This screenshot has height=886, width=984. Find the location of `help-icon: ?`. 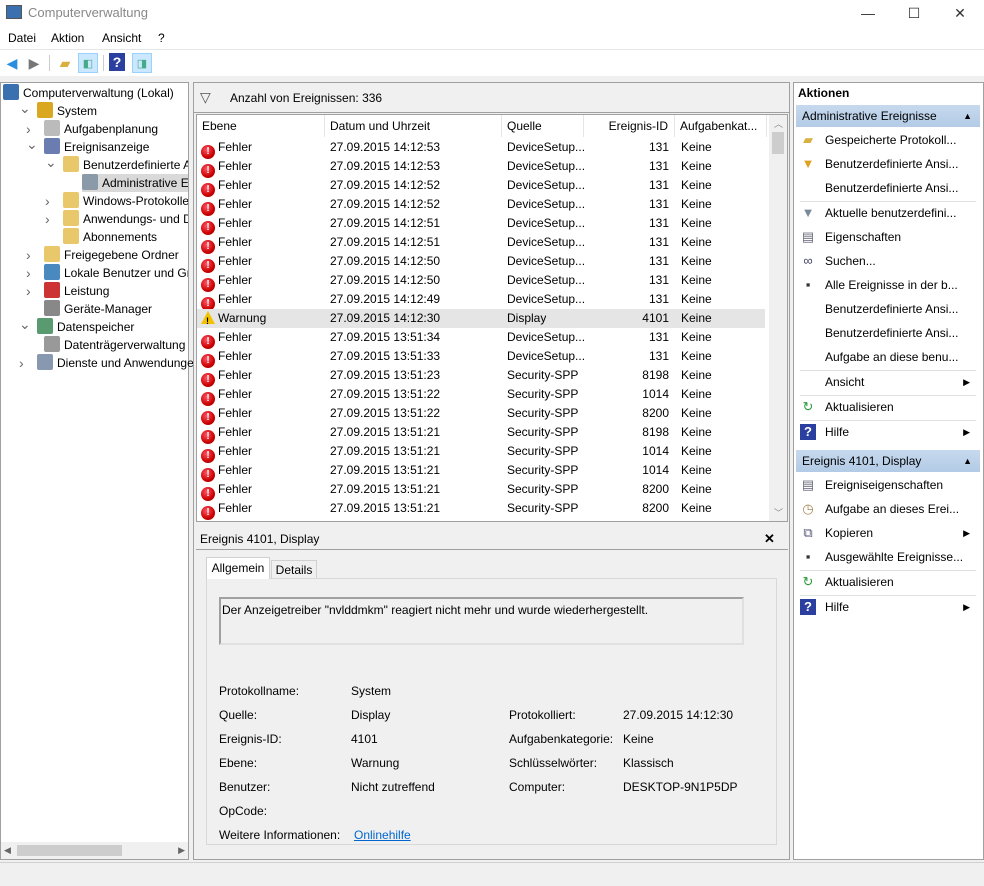

help-icon: ? is located at coordinates (117, 62).